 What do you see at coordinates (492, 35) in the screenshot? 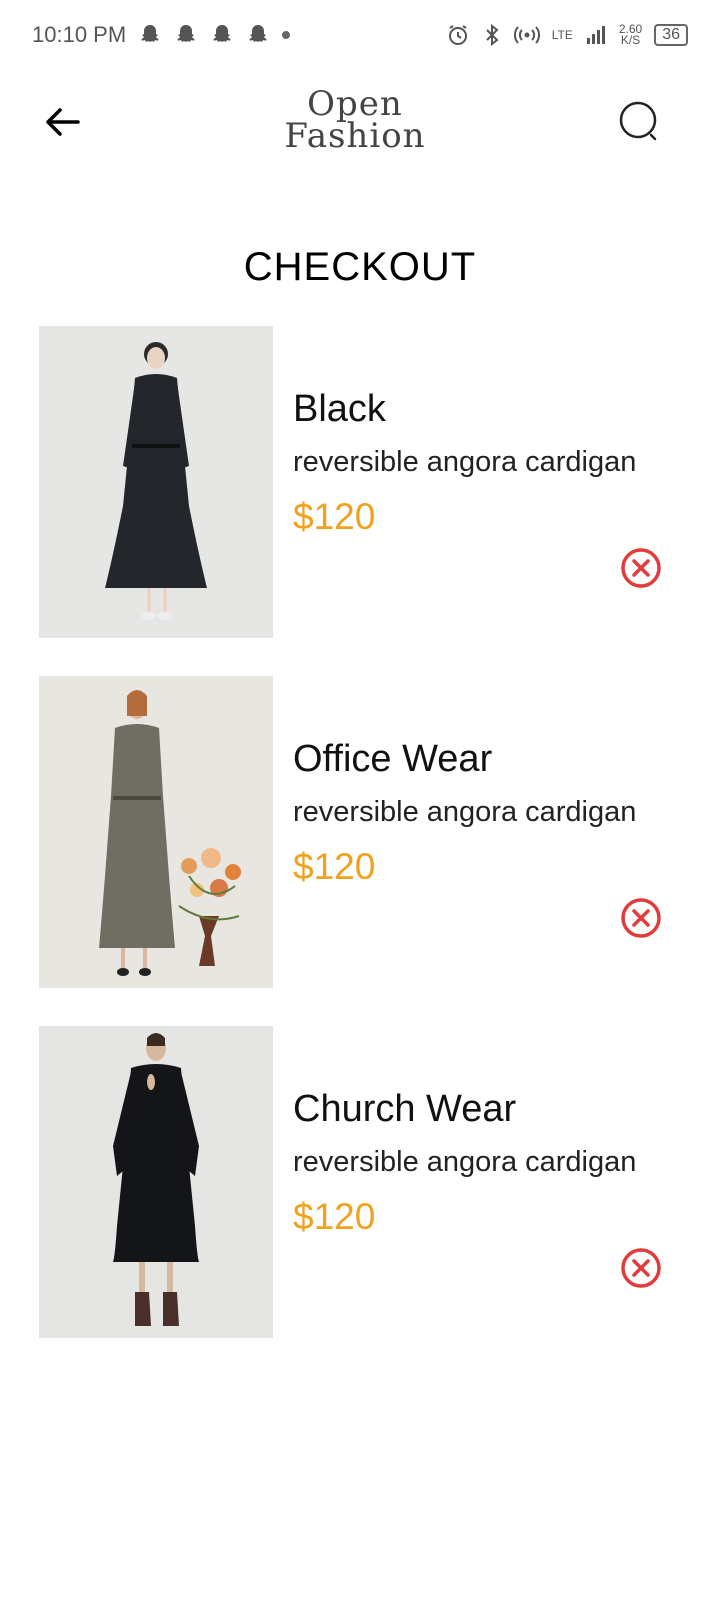
I see `bluetooth-icon` at bounding box center [492, 35].